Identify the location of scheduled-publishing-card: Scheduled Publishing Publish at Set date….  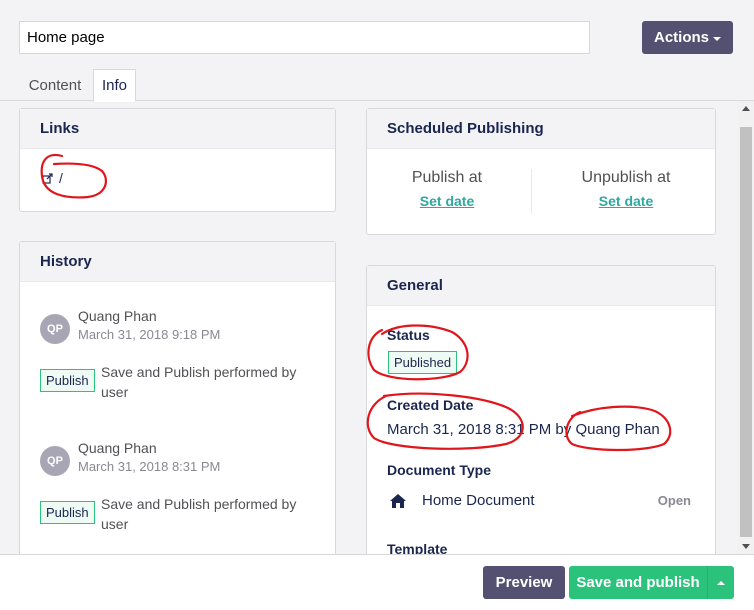
(541, 171).